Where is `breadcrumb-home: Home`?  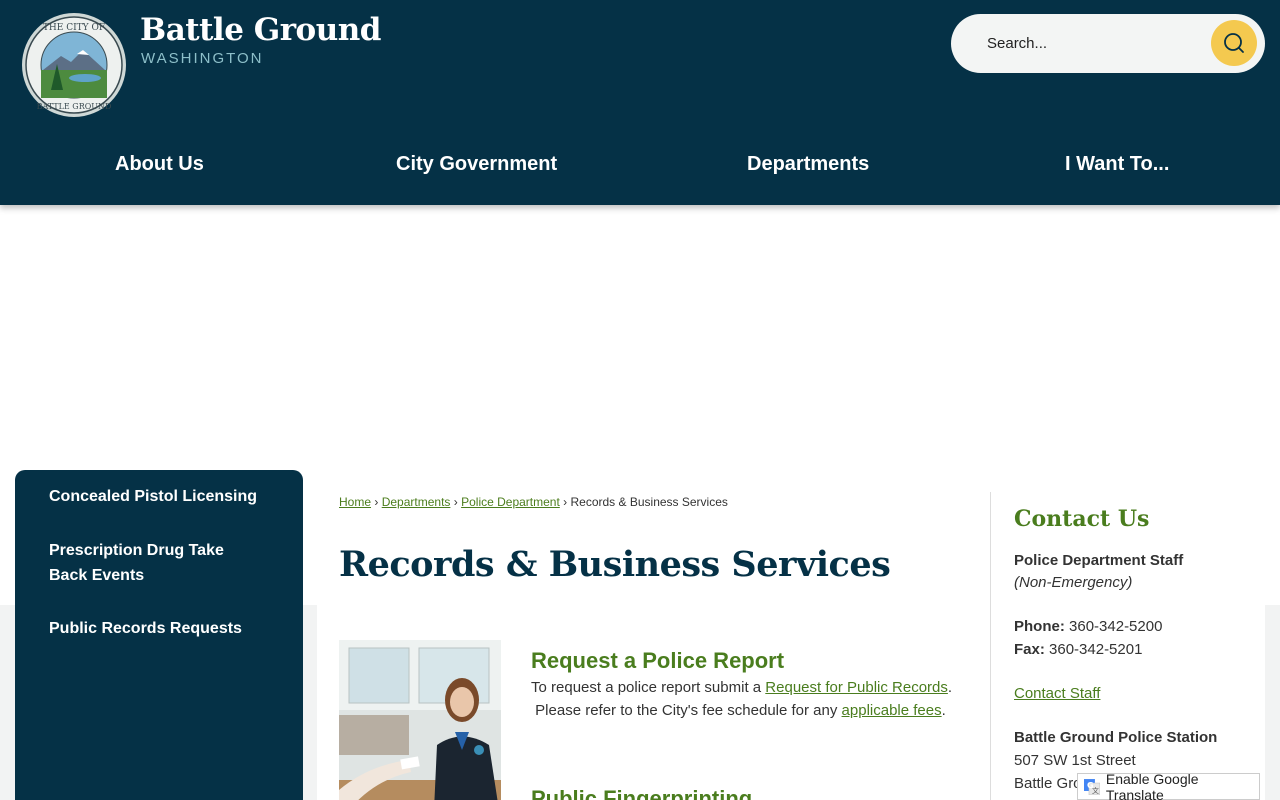 breadcrumb-home: Home is located at coordinates (355, 502).